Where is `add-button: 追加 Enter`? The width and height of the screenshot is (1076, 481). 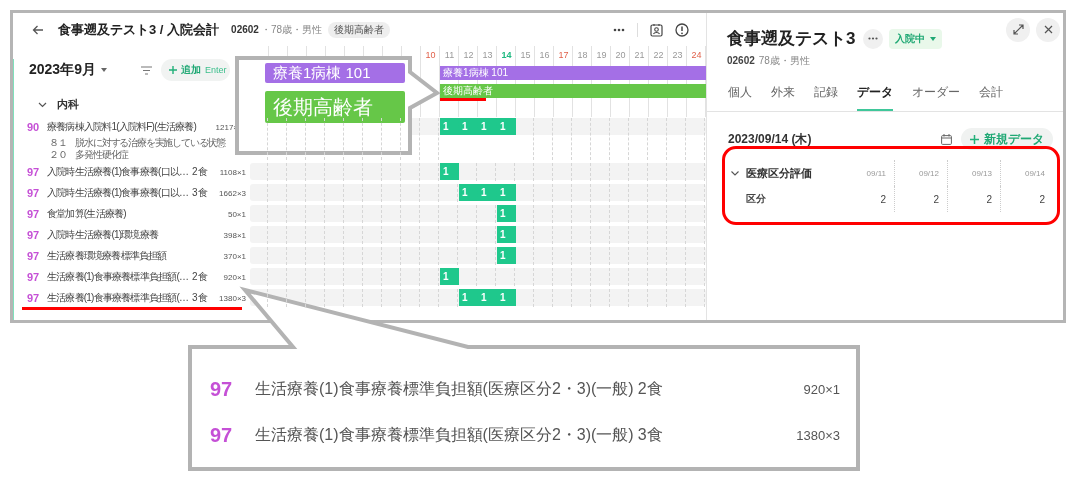
add-button: 追加 Enter is located at coordinates (195, 70).